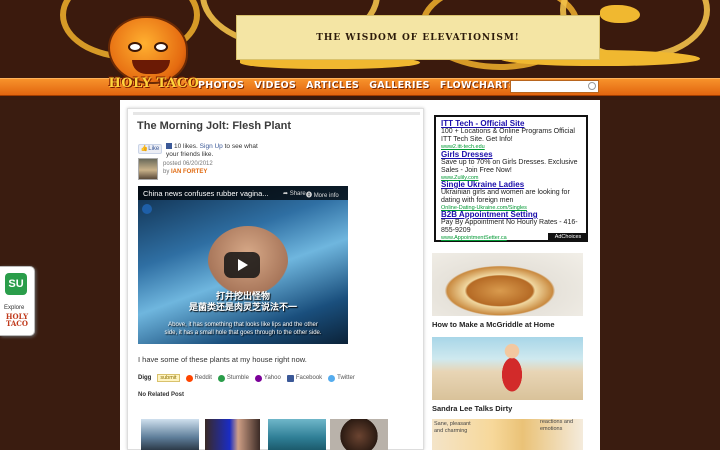 The height and width of the screenshot is (450, 720). Describe the element at coordinates (472, 408) in the screenshot. I see `feature-caption: Sandra Lee Talks Dirty` at that location.